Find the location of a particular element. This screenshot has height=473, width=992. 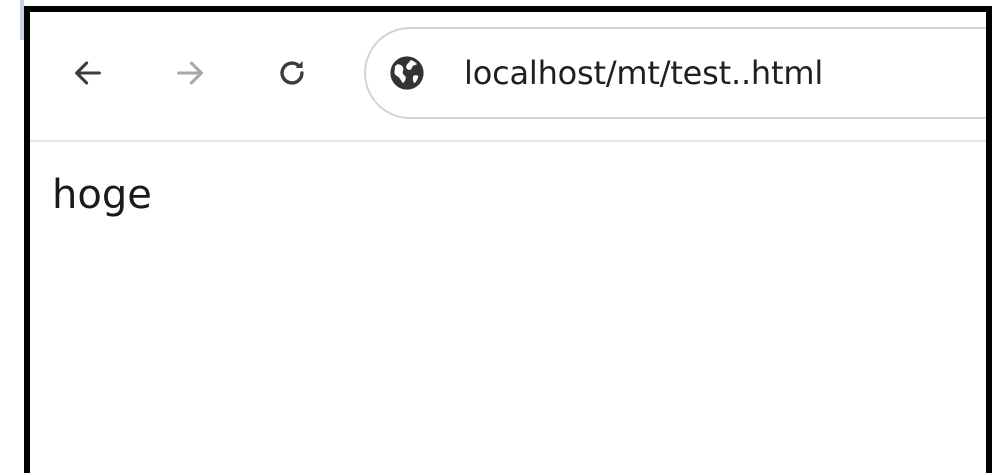

page-text: hoge is located at coordinates (102, 195).